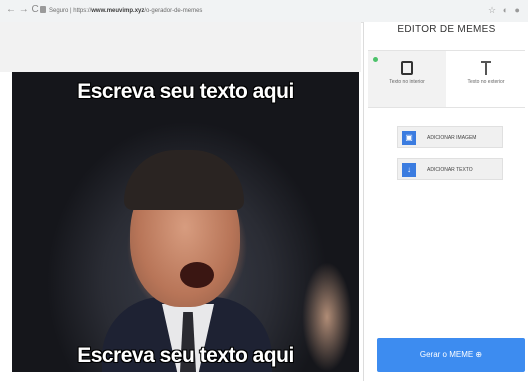 This screenshot has width=528, height=381. Describe the element at coordinates (180, 47) in the screenshot. I see `canvas-padding` at that location.